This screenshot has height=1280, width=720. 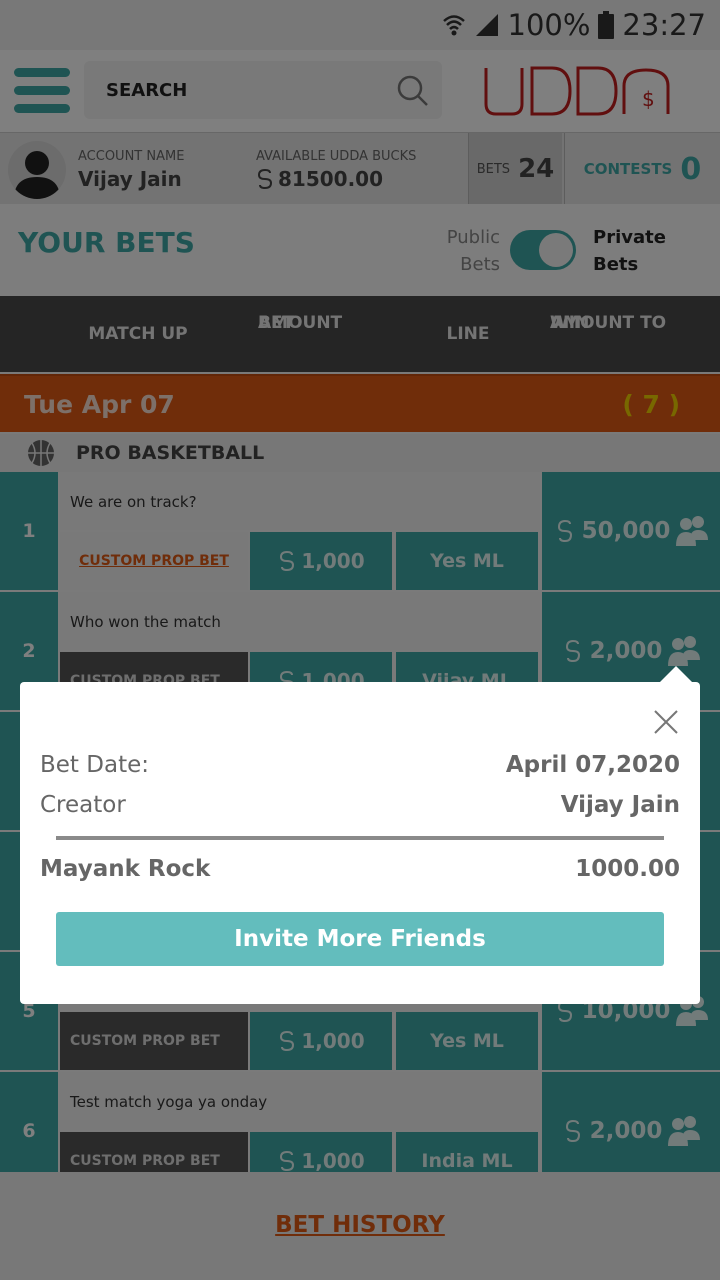 What do you see at coordinates (360, 939) in the screenshot?
I see `invite-more-friends-button: Invite More Friends` at bounding box center [360, 939].